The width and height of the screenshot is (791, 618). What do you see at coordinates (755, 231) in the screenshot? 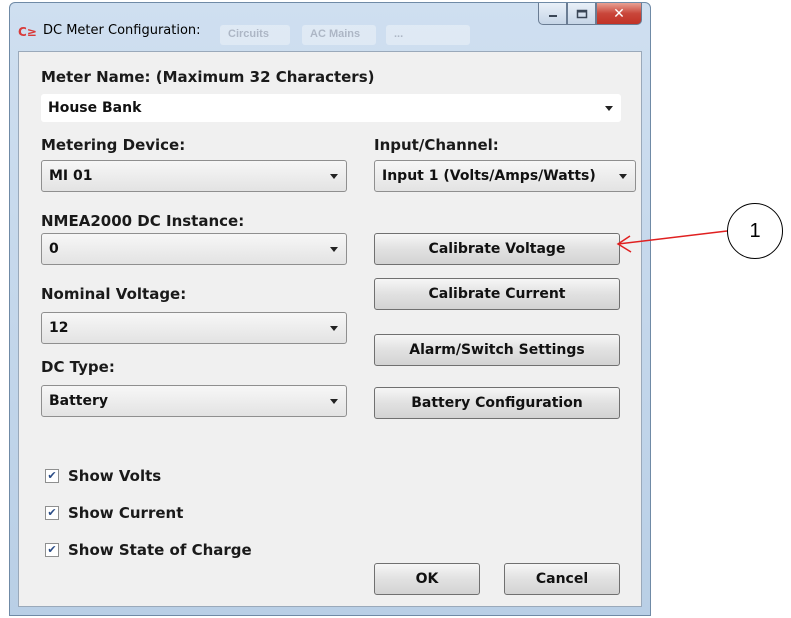
I see `annotation-callout: 1` at bounding box center [755, 231].